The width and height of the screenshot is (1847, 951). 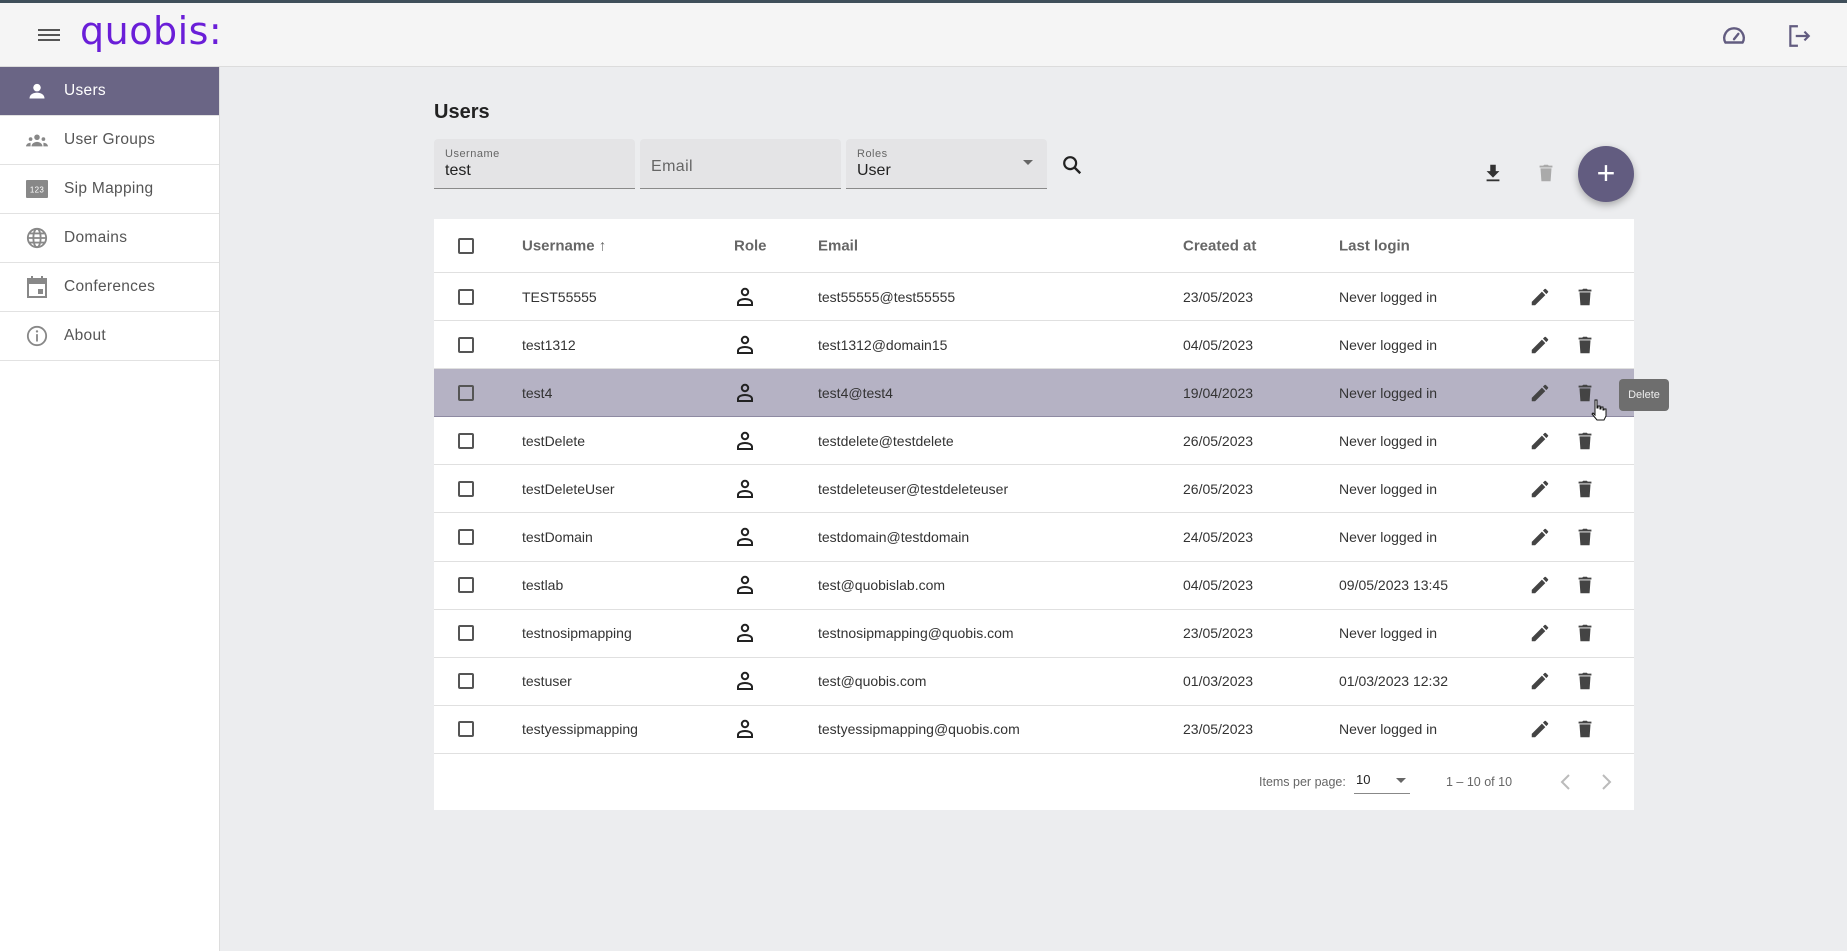 I want to click on username-cell: testDomain, so click(x=557, y=537).